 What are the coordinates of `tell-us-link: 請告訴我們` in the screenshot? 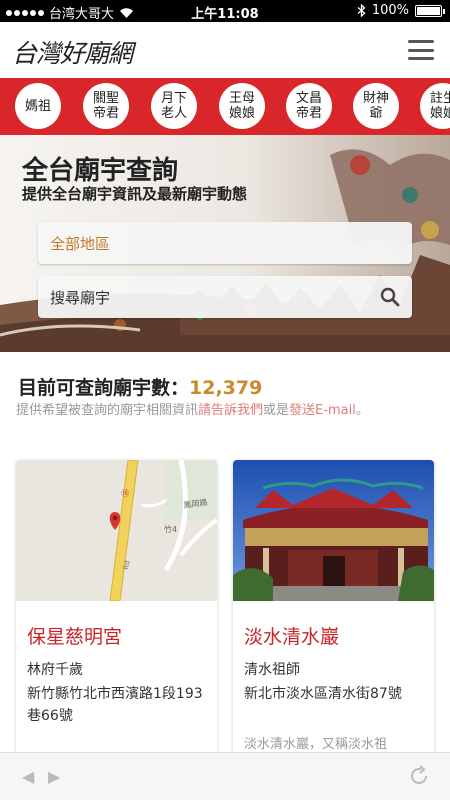 It's located at (230, 410).